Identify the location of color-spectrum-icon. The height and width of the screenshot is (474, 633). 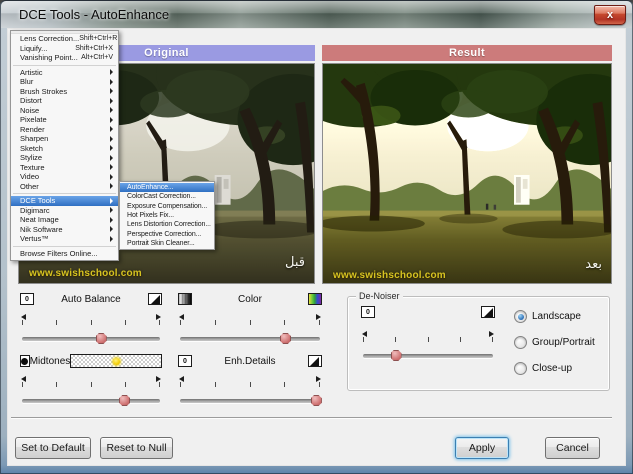
(315, 299).